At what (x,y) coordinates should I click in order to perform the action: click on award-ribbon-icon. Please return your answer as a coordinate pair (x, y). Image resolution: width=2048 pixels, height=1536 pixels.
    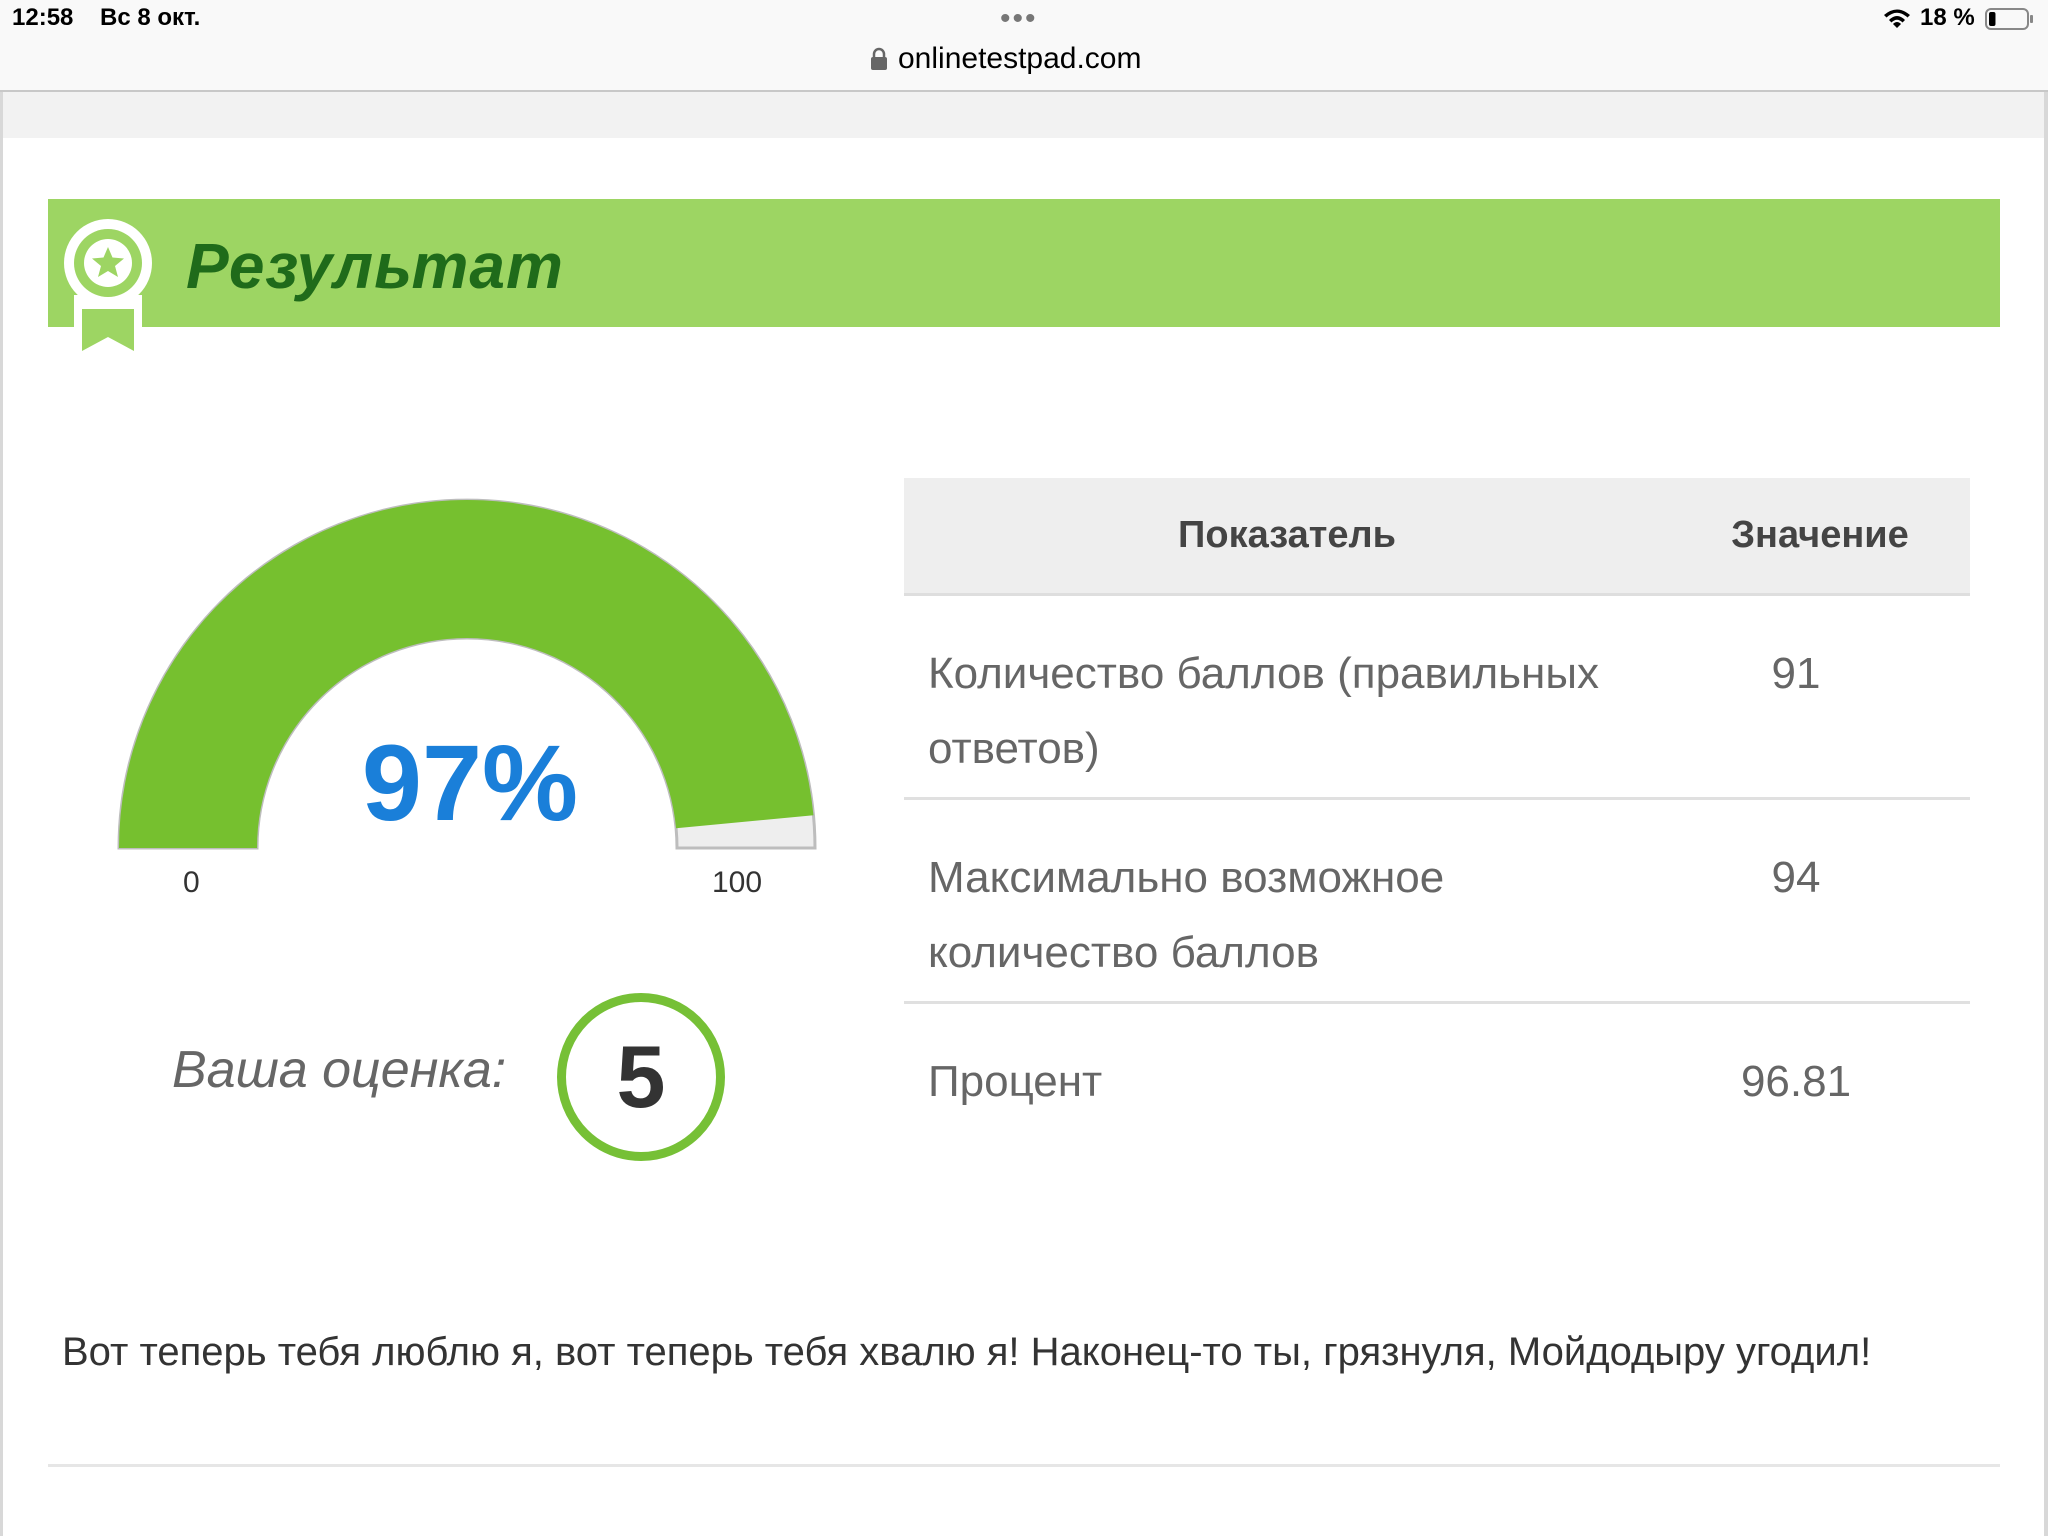
    Looking at the image, I should click on (108, 287).